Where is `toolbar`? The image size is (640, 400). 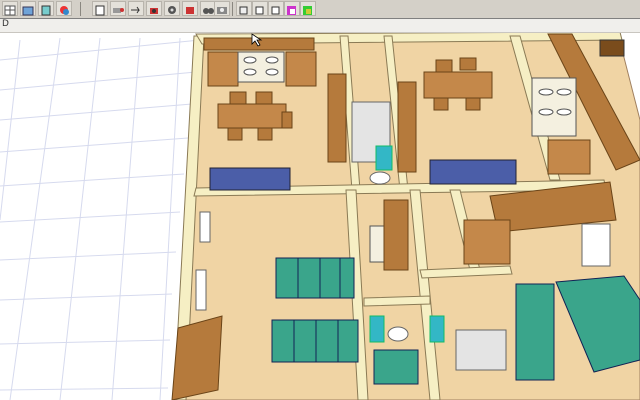 toolbar is located at coordinates (320, 9).